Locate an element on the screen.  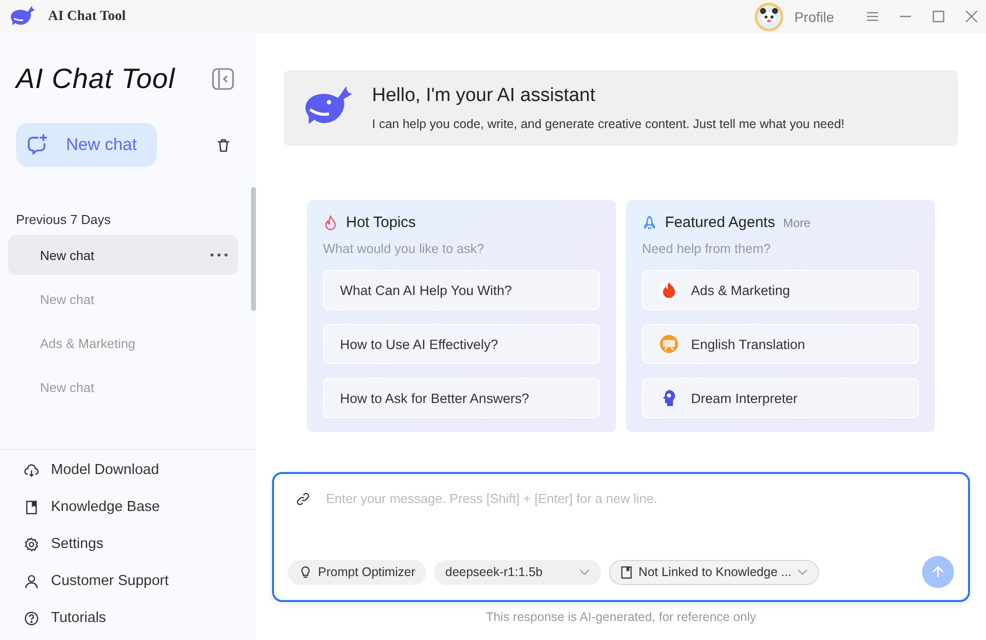
welcome-text: I can help you code, write, and generate creative content. Just tell me what you need! is located at coordinates (608, 124).